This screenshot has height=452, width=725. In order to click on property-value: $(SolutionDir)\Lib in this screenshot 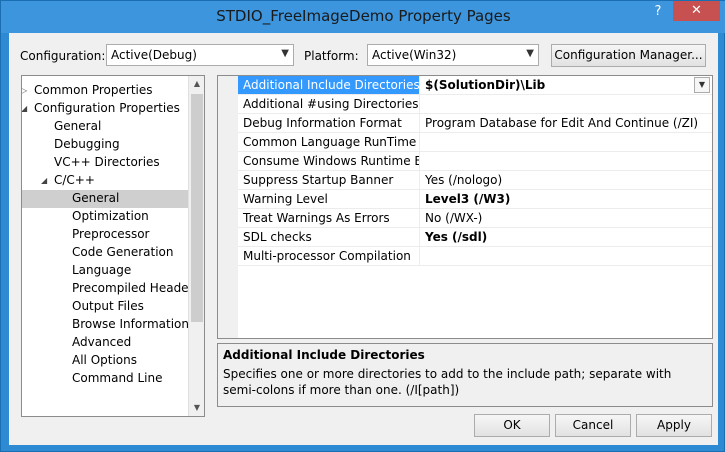, I will do `click(566, 85)`.